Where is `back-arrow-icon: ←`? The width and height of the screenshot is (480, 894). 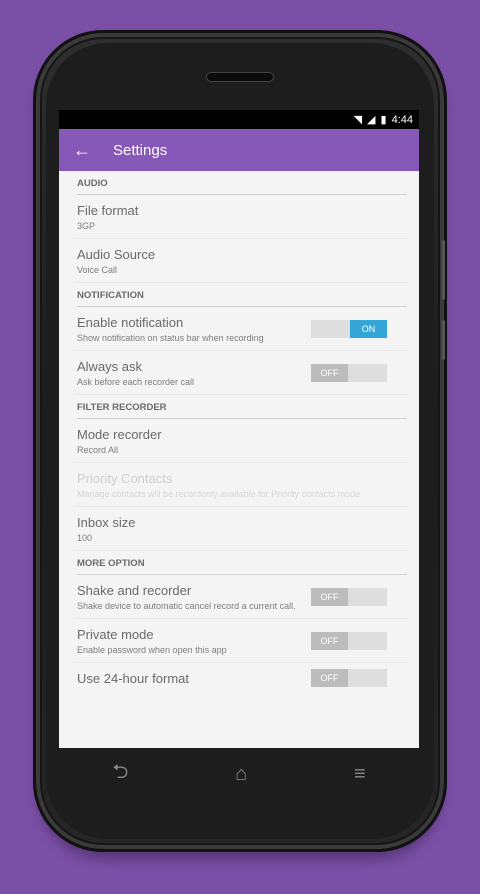
back-arrow-icon: ← is located at coordinates (93, 150).